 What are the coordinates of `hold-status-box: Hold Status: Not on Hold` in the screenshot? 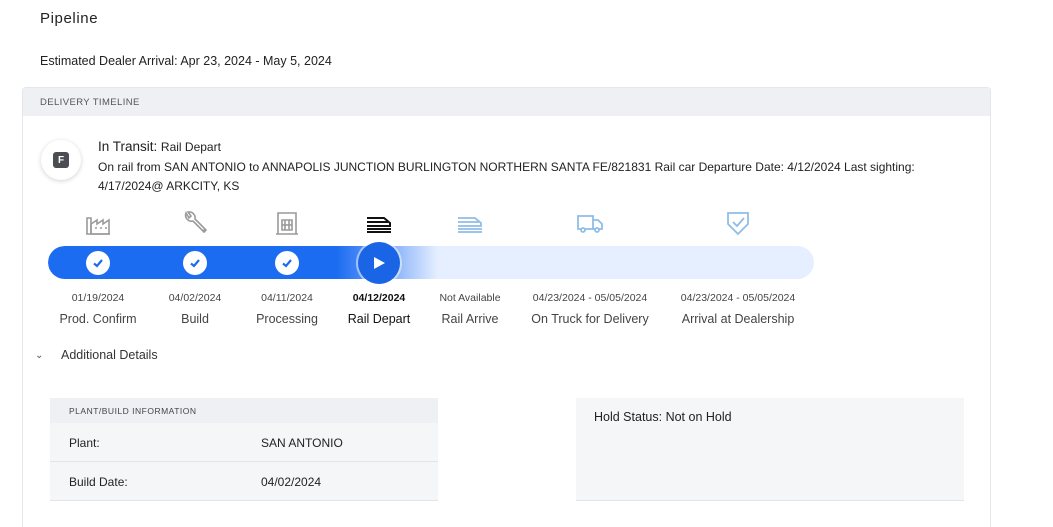 It's located at (770, 449).